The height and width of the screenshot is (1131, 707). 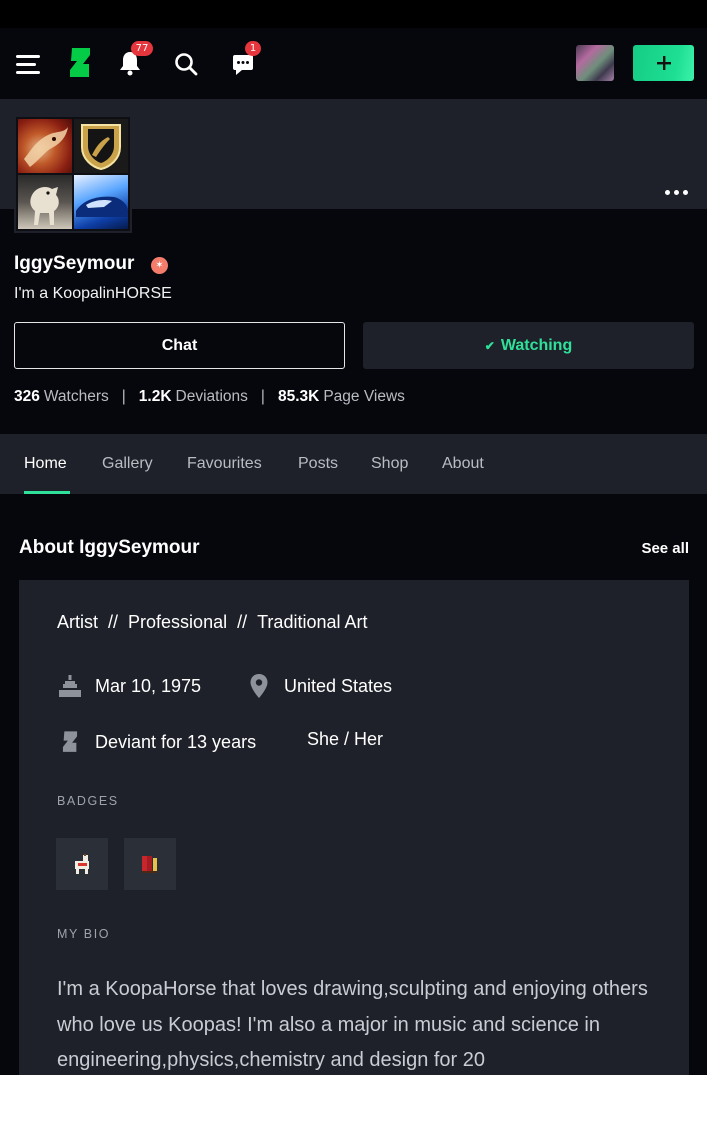 I want to click on page-views-count: 85.3K, so click(x=298, y=396).